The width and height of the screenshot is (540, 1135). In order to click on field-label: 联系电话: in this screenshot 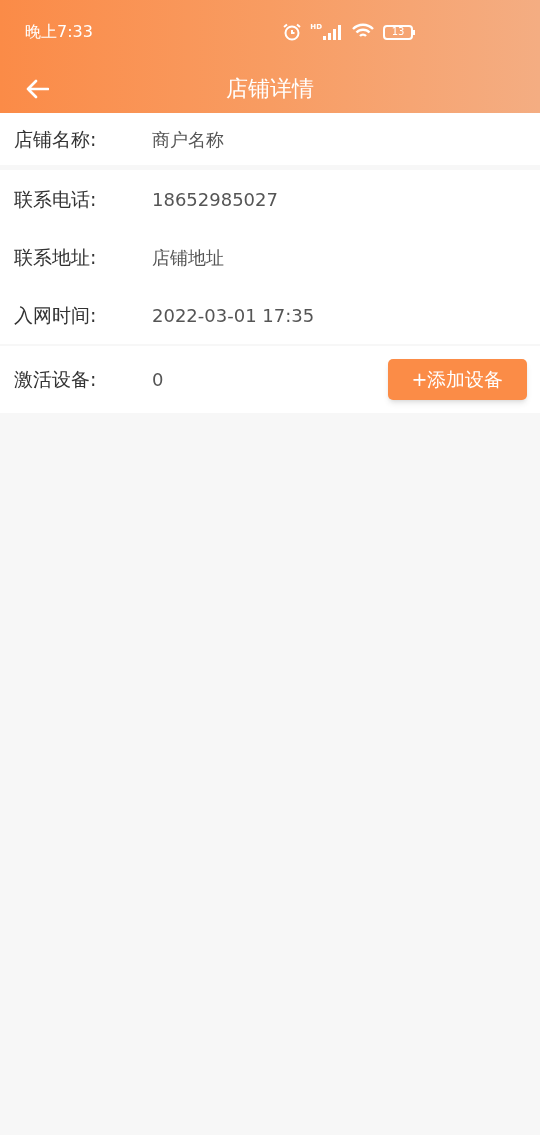, I will do `click(56, 199)`.